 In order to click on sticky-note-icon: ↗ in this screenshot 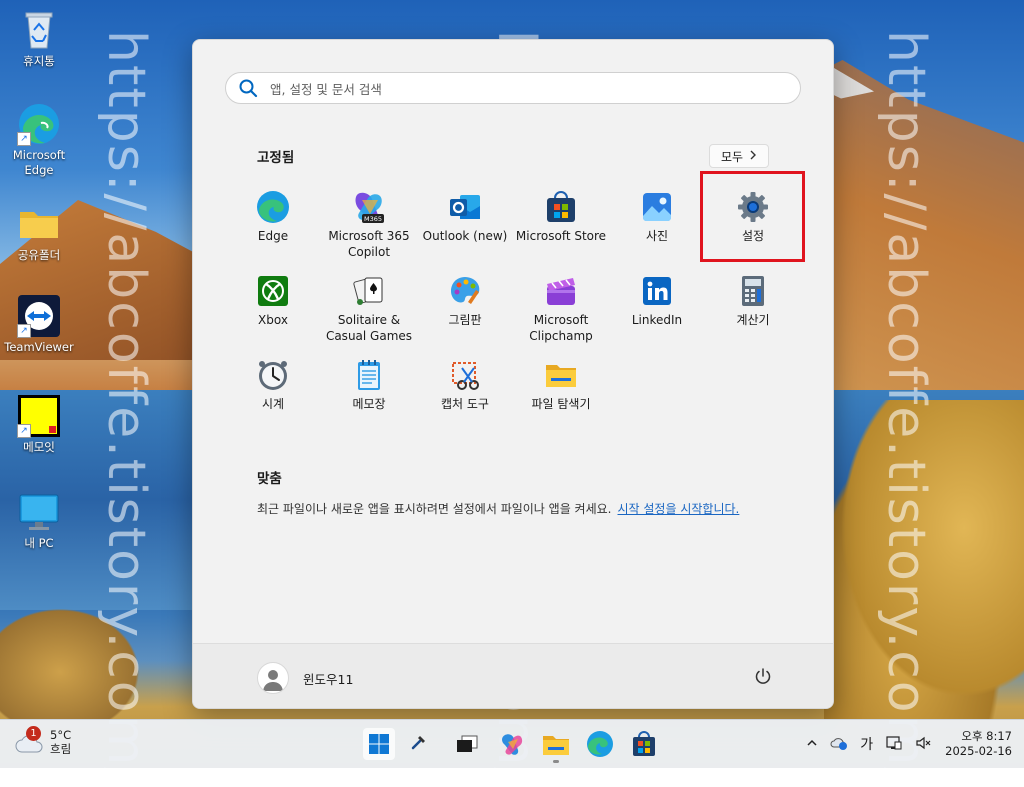, I will do `click(39, 416)`.